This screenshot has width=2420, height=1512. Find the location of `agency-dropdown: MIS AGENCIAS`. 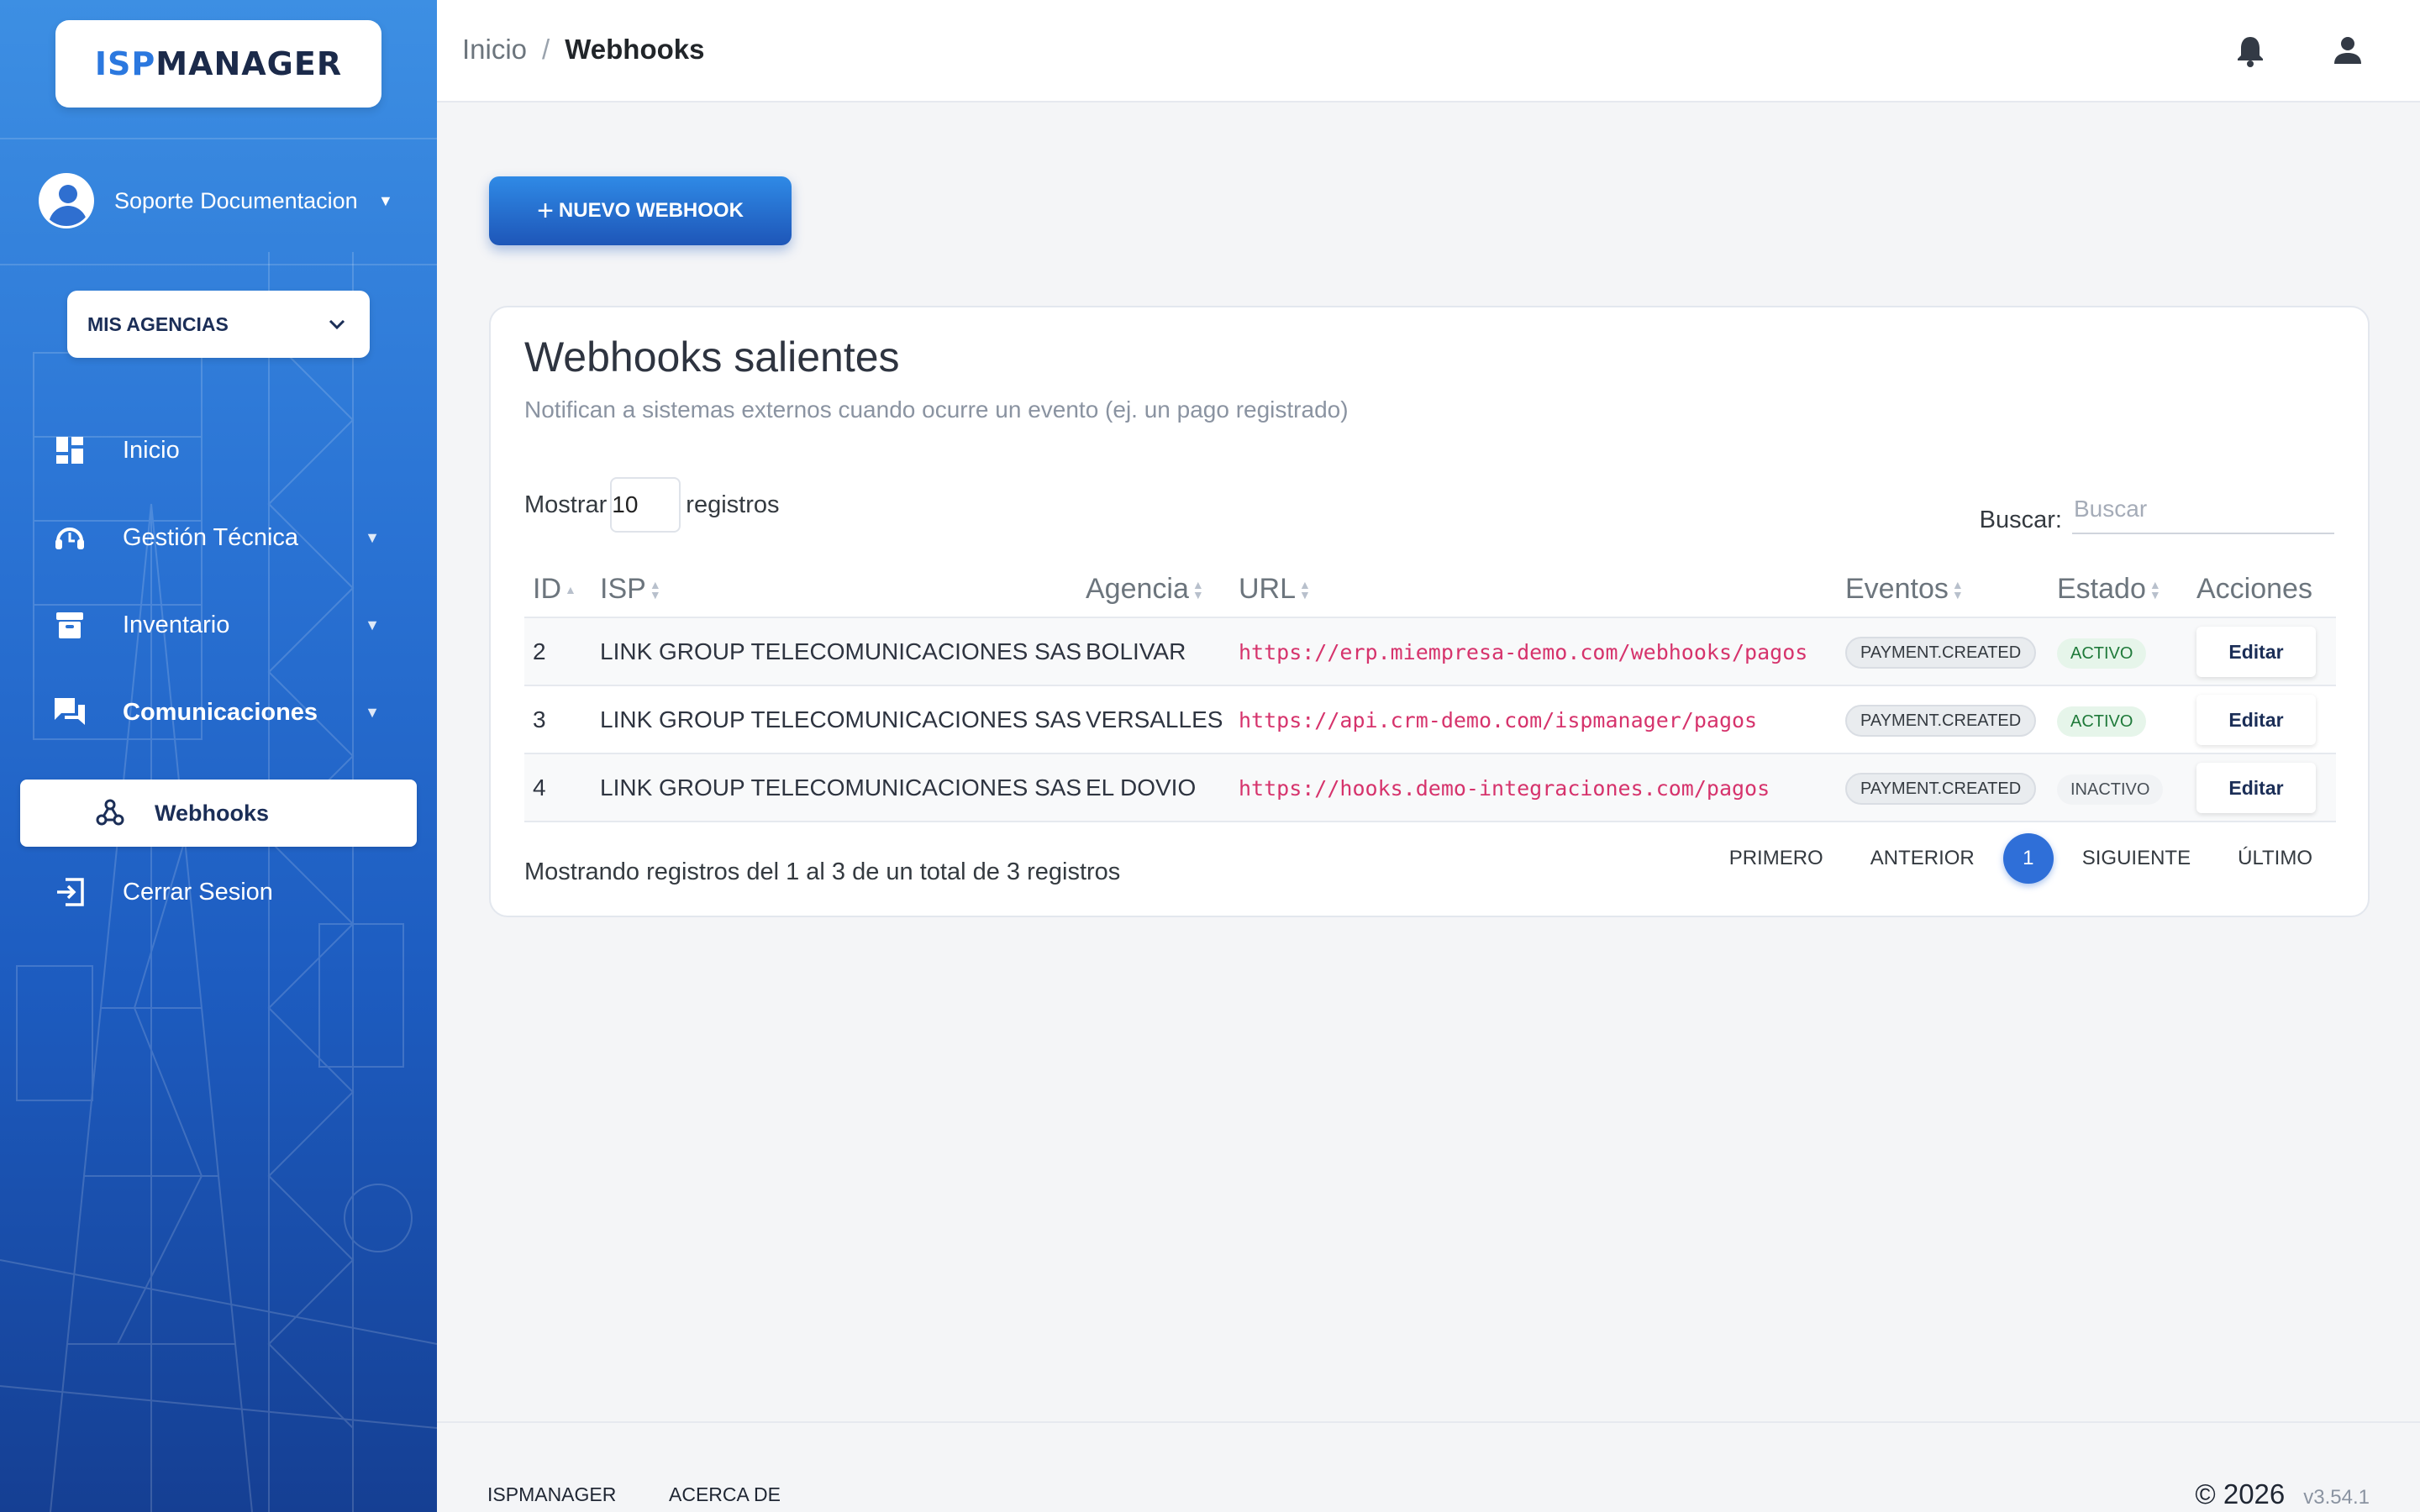

agency-dropdown: MIS AGENCIAS is located at coordinates (218, 324).